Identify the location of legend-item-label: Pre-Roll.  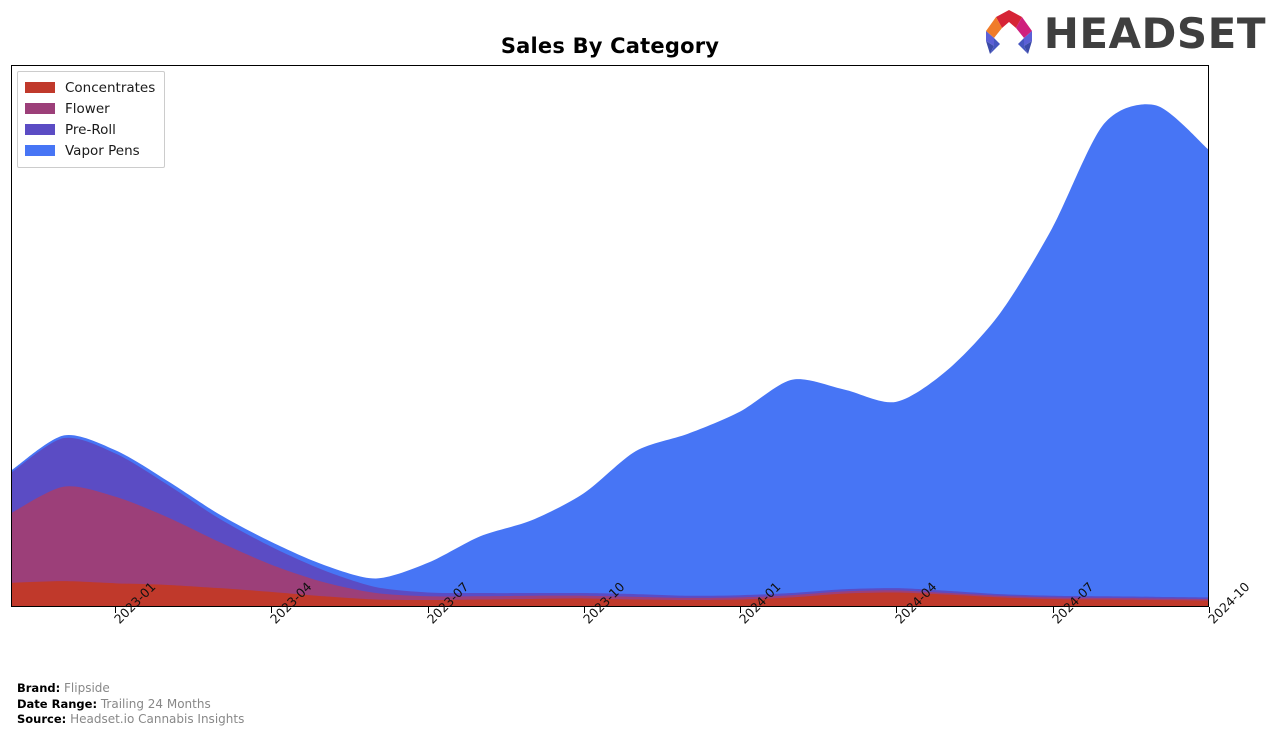
(90, 129).